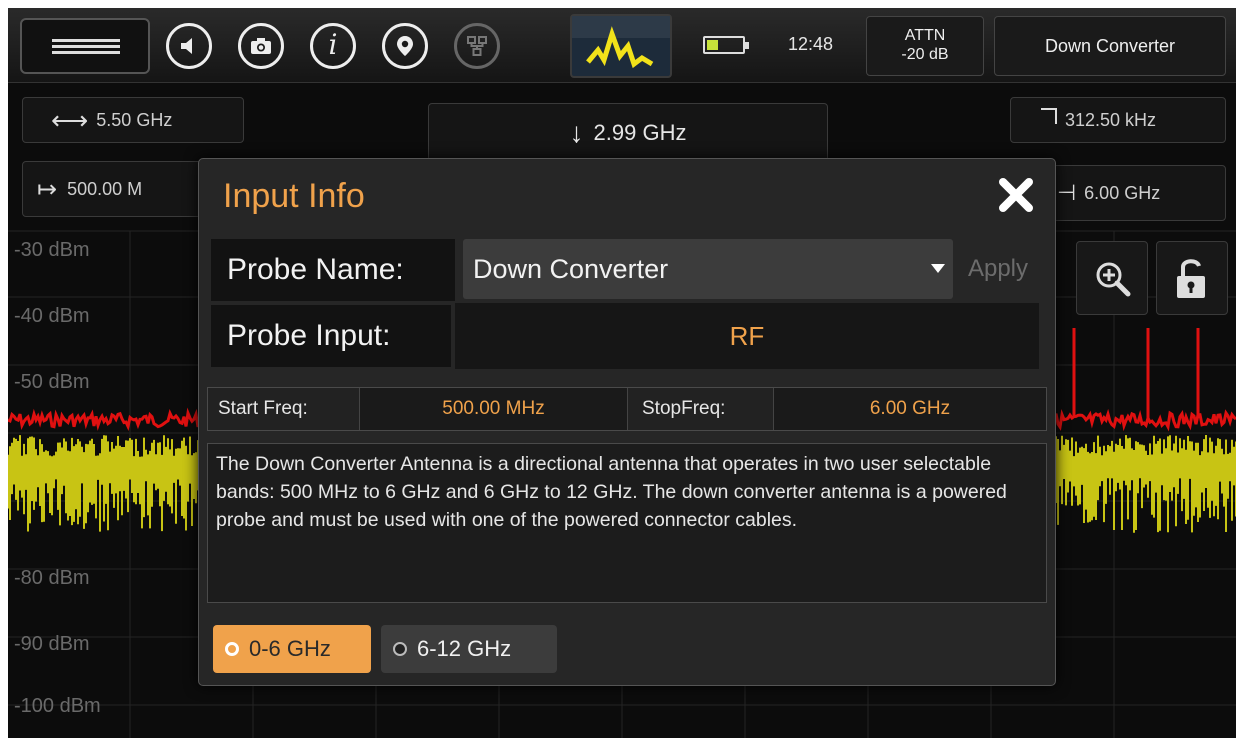  What do you see at coordinates (910, 408) in the screenshot?
I see `stop-freq-value: 6.00 GHz` at bounding box center [910, 408].